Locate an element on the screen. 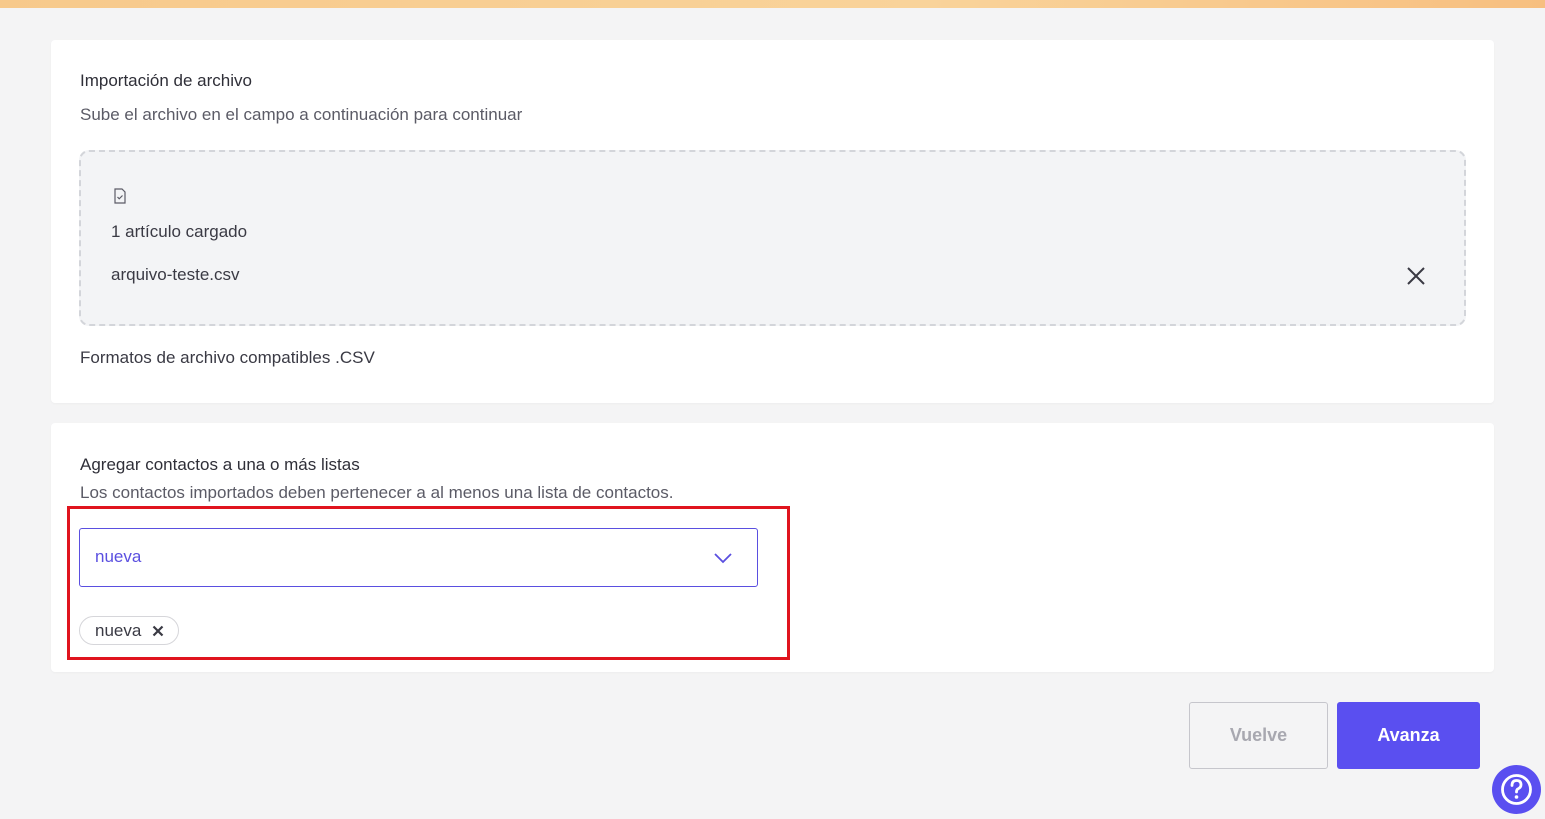 This screenshot has width=1545, height=819. file-check-icon is located at coordinates (120, 196).